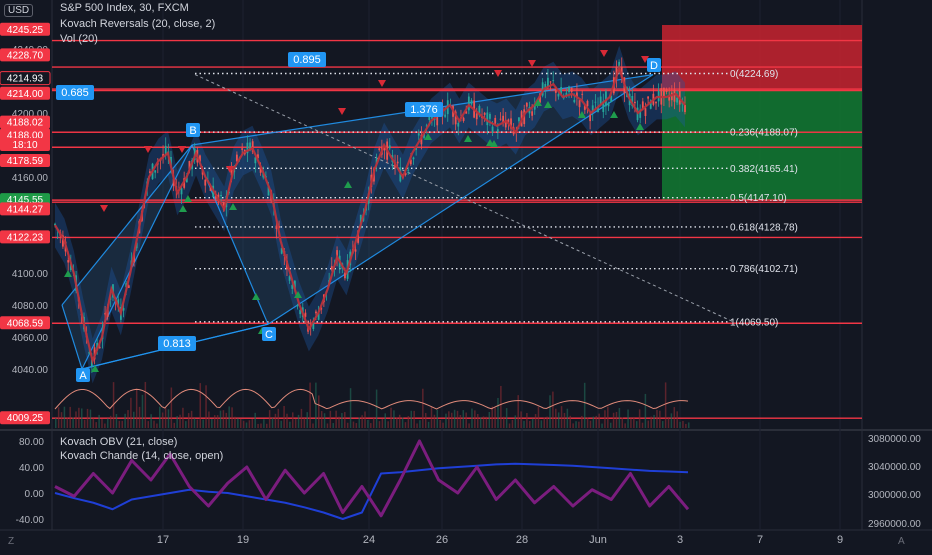 The height and width of the screenshot is (555, 932). I want to click on indicator-label-obv: Kovach OBV (21, close), so click(118, 442).